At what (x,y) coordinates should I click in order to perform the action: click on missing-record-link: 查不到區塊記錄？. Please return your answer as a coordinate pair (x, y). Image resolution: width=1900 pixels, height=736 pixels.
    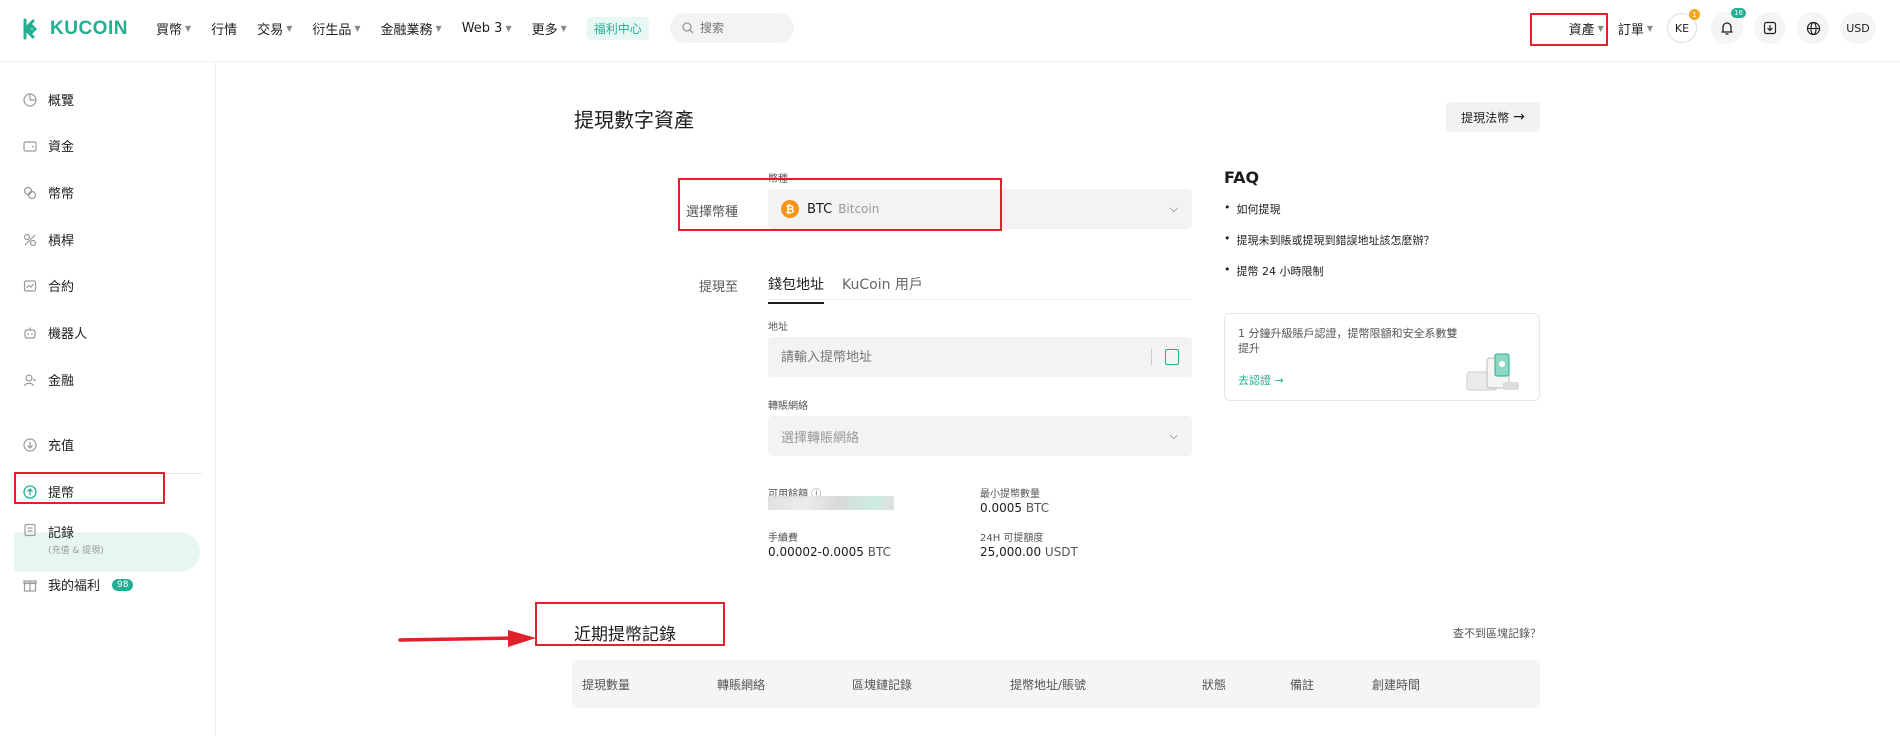
    Looking at the image, I should click on (1497, 633).